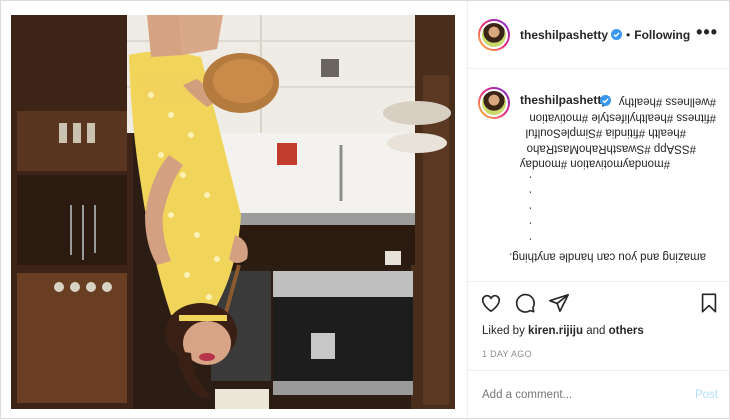 The image size is (730, 420). Describe the element at coordinates (706, 395) in the screenshot. I see `post-comment-button: Post` at that location.